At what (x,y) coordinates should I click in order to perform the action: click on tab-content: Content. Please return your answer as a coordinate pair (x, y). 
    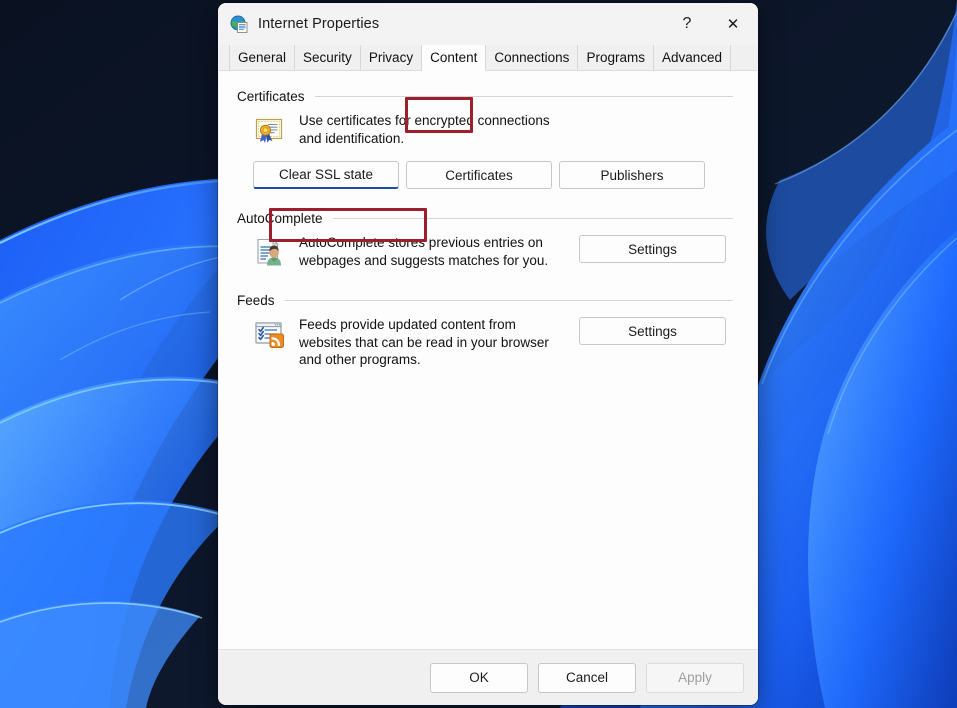
    Looking at the image, I should click on (454, 58).